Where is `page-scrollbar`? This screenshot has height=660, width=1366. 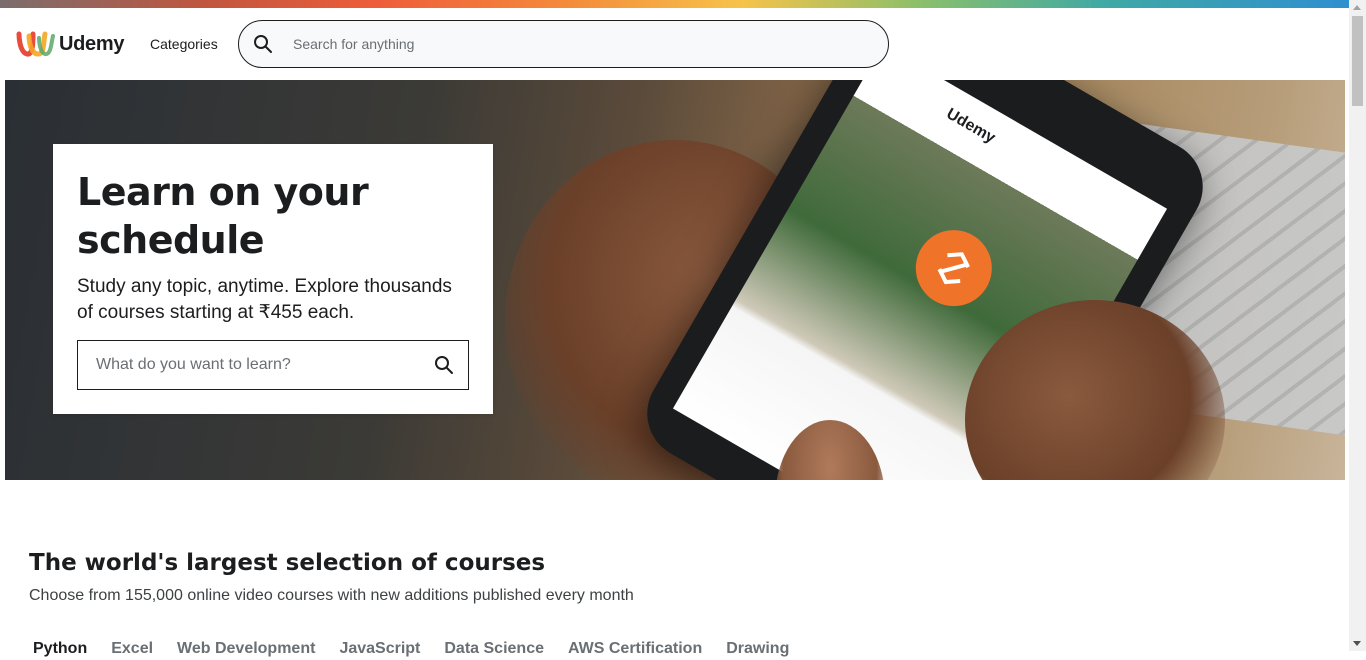
page-scrollbar is located at coordinates (1357, 325).